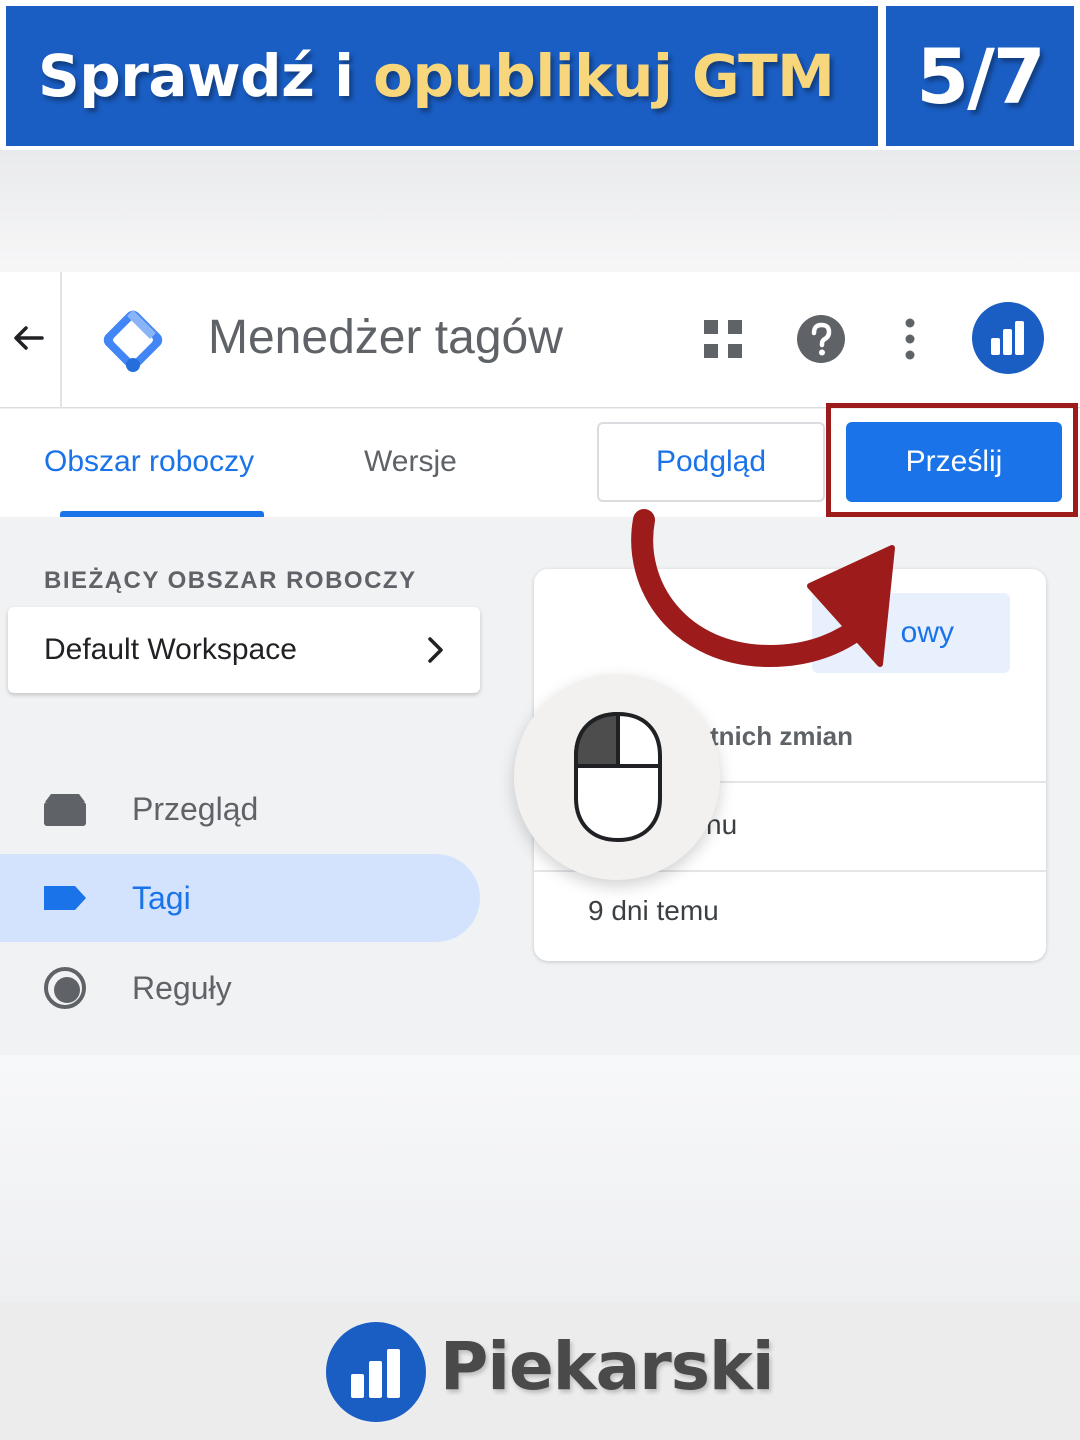 The width and height of the screenshot is (1080, 1440). What do you see at coordinates (385, 337) in the screenshot?
I see `app-title: Menedżer tagów` at bounding box center [385, 337].